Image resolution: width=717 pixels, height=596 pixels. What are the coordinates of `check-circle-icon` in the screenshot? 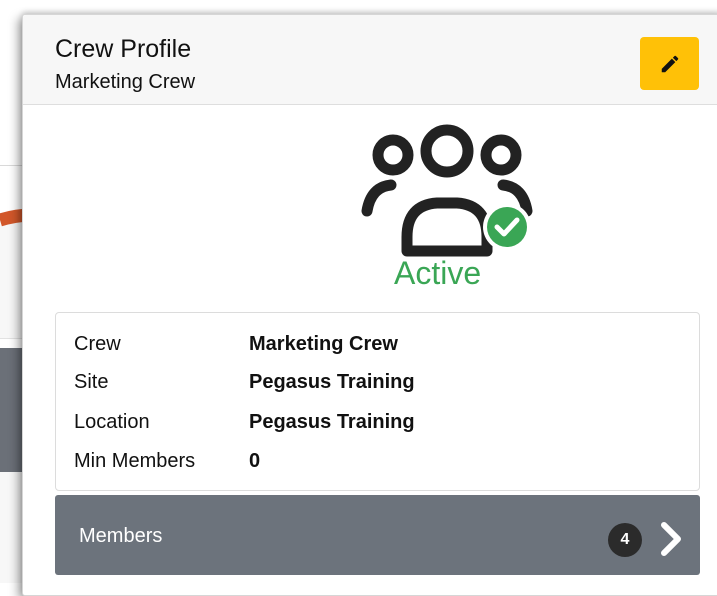 It's located at (507, 227).